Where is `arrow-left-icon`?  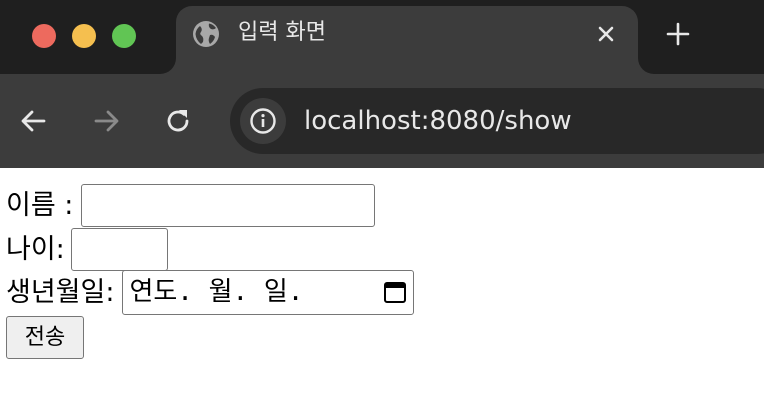 arrow-left-icon is located at coordinates (34, 121).